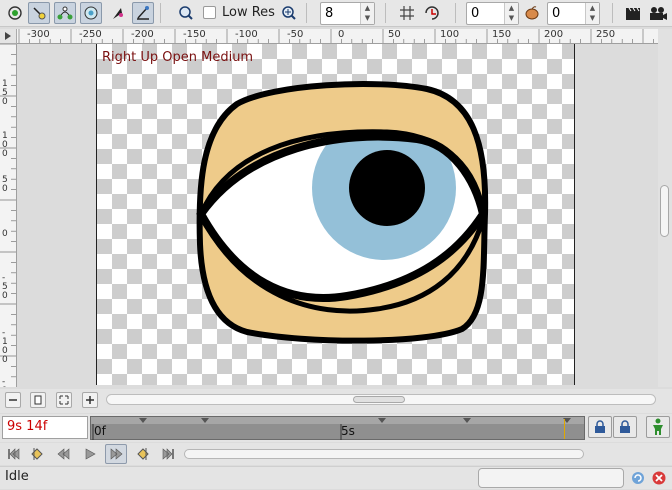 The height and width of the screenshot is (490, 672). Describe the element at coordinates (38, 454) in the screenshot. I see `prev-keyframe-button` at that location.